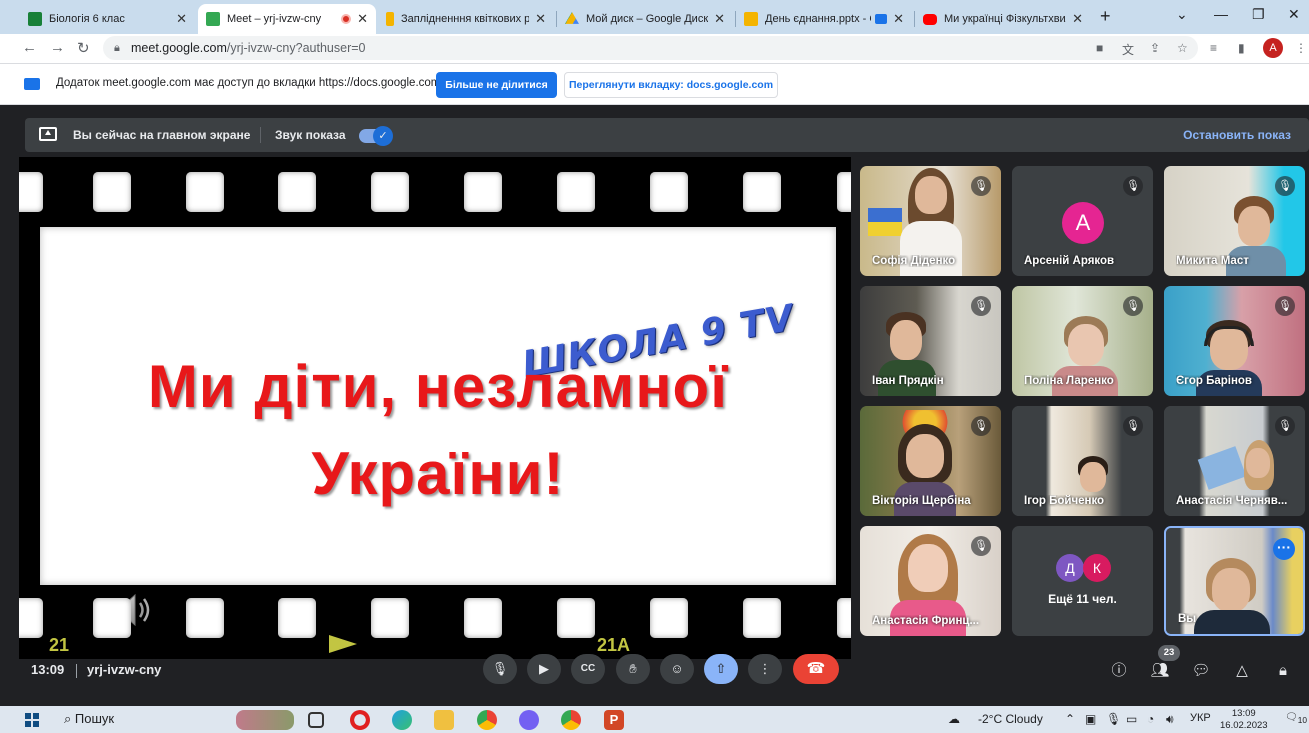 Image resolution: width=1309 pixels, height=733 pixels. Describe the element at coordinates (1003, 19) in the screenshot. I see `tab-youtube: Ми українці Фізкультхвил ✕` at that location.